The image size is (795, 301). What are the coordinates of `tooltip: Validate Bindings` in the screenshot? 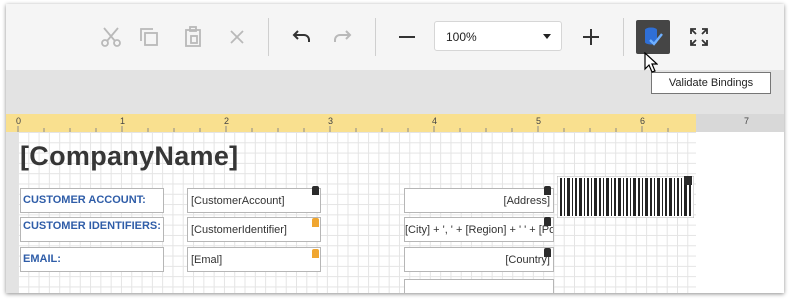 It's located at (711, 83).